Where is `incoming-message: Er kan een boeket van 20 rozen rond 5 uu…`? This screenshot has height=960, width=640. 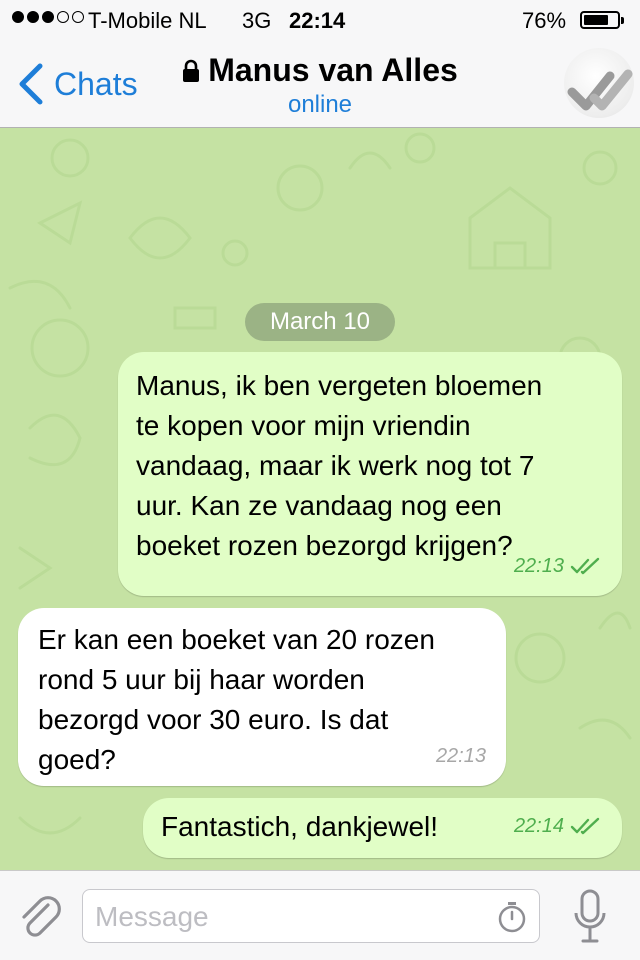
incoming-message: Er kan een boeket van 20 rozen rond 5 uu… is located at coordinates (262, 697).